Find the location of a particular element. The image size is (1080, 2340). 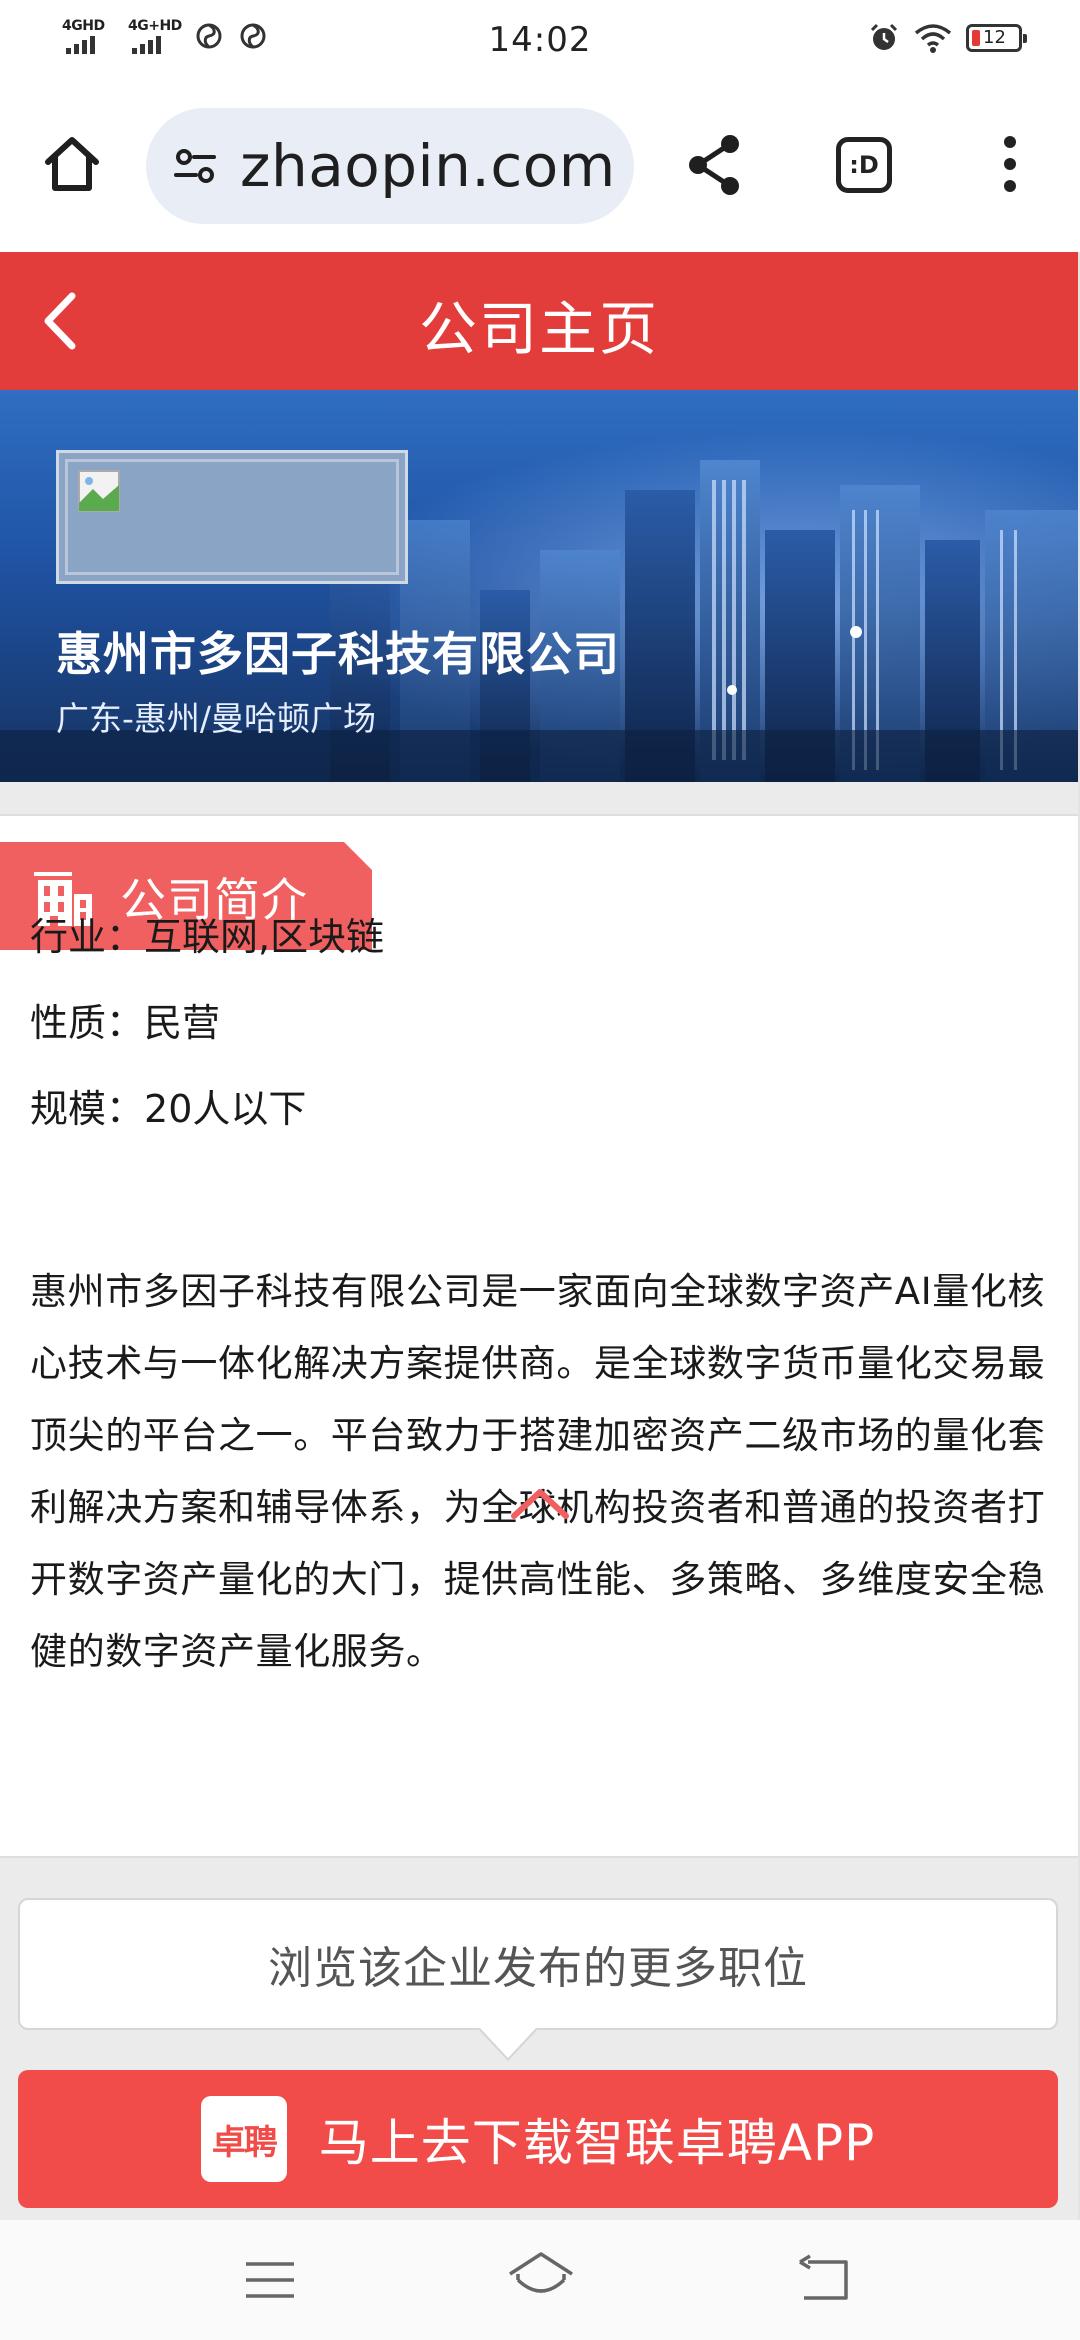

extension-icon: :D is located at coordinates (864, 165).